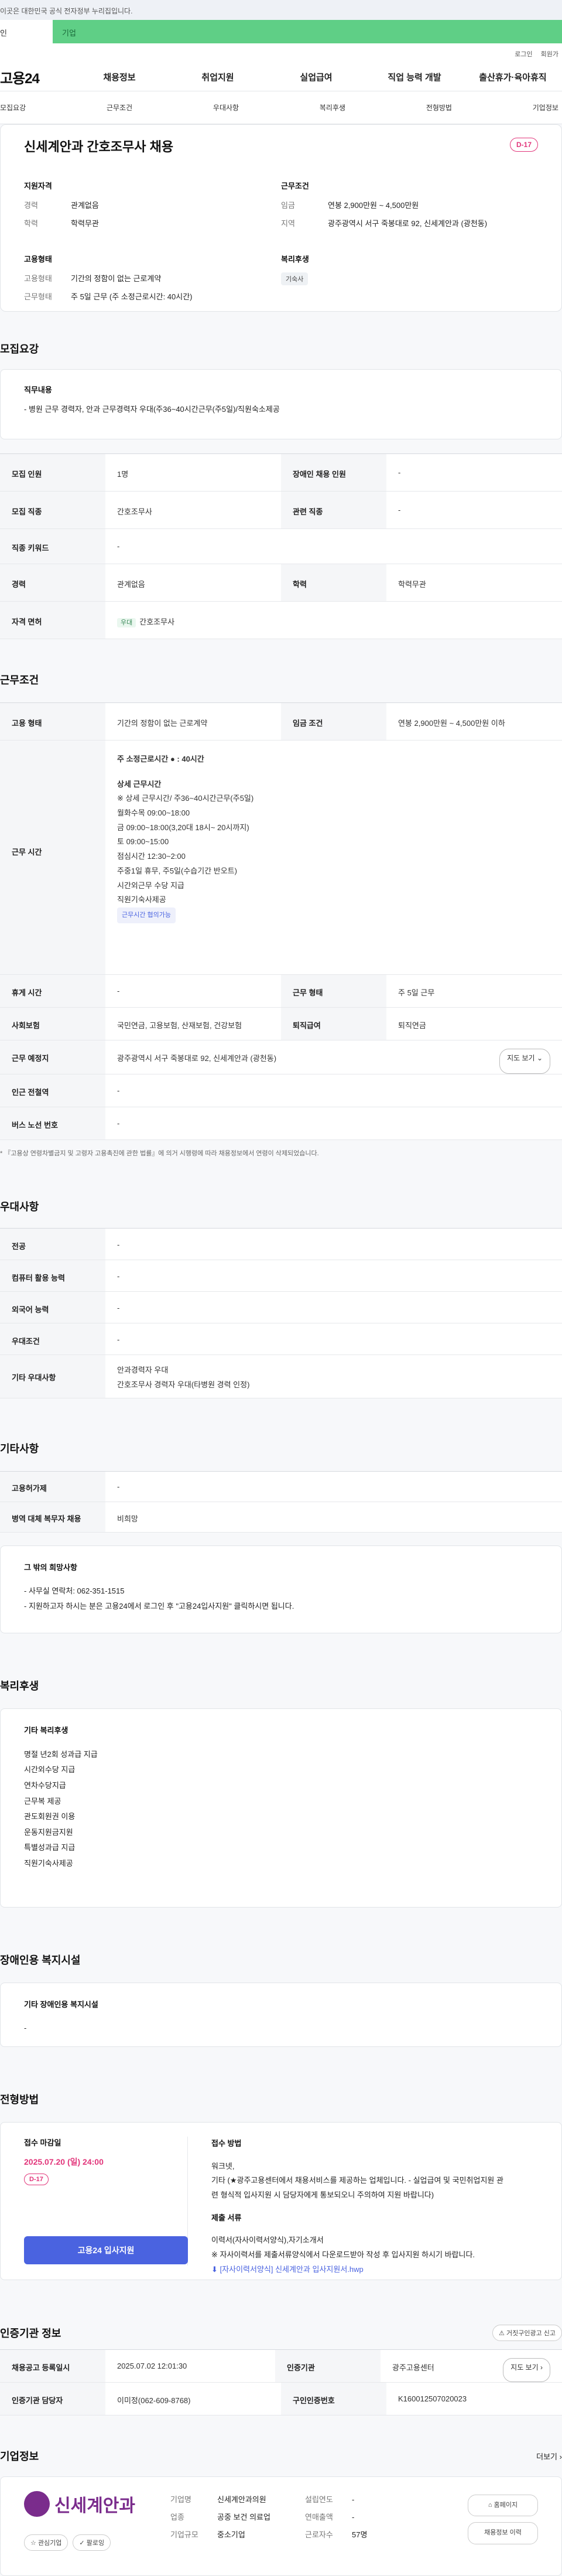 The image size is (562, 2576). I want to click on cert-number-value: K160012507020023, so click(433, 2398).